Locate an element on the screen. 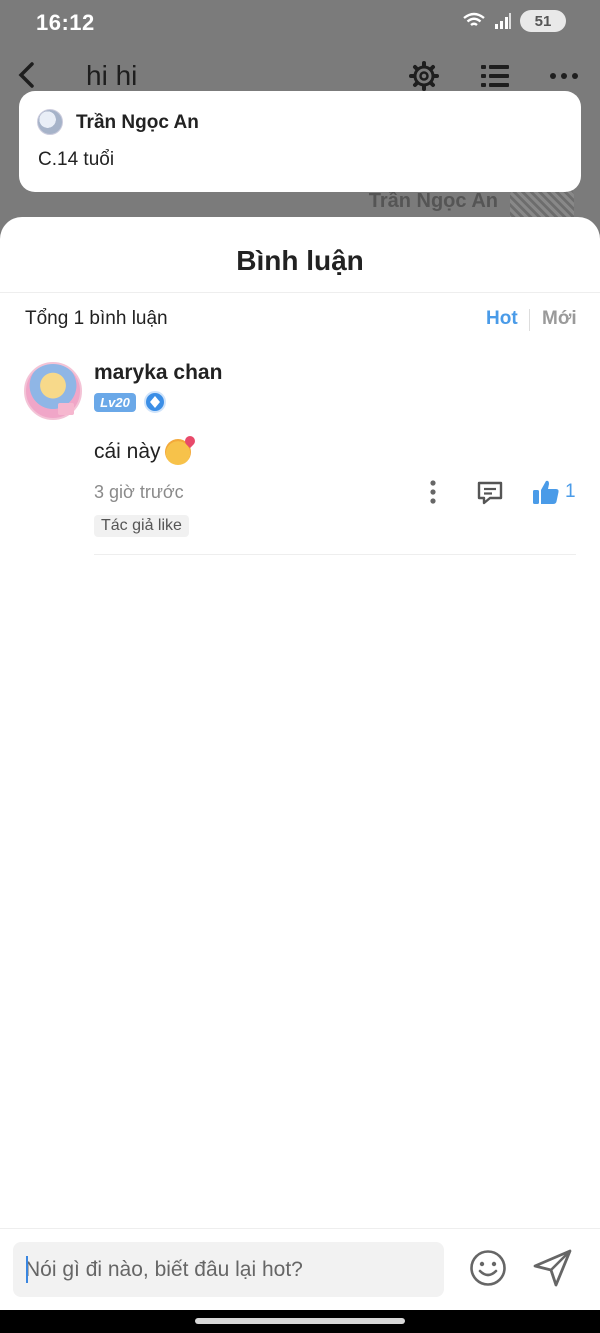  more-options-icon is located at coordinates (564, 76).